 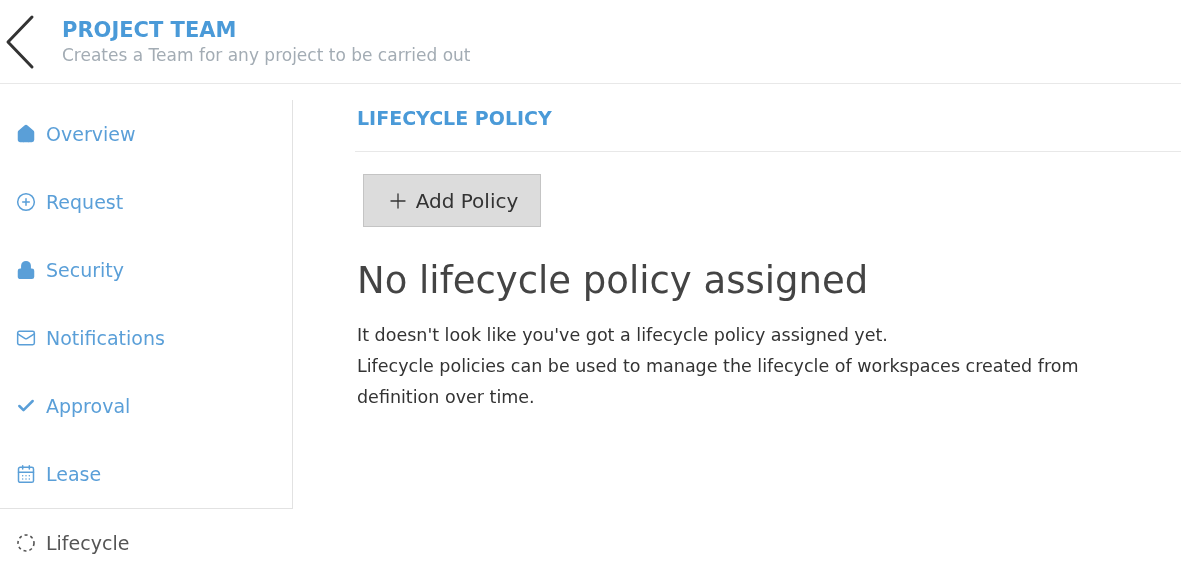 I want to click on empty-text: definition over time., so click(x=446, y=397).